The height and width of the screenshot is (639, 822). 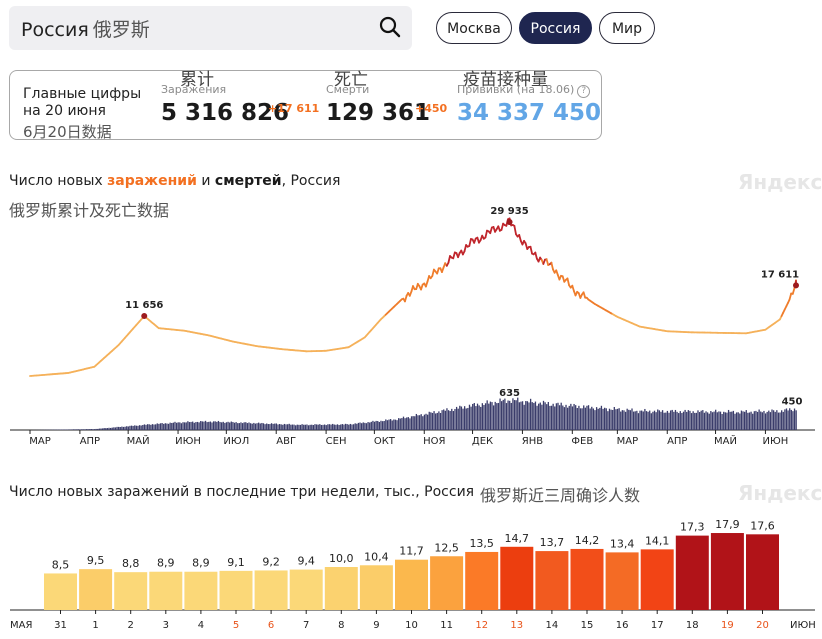 I want to click on chart2-x-tick-label: 18, so click(x=692, y=625).